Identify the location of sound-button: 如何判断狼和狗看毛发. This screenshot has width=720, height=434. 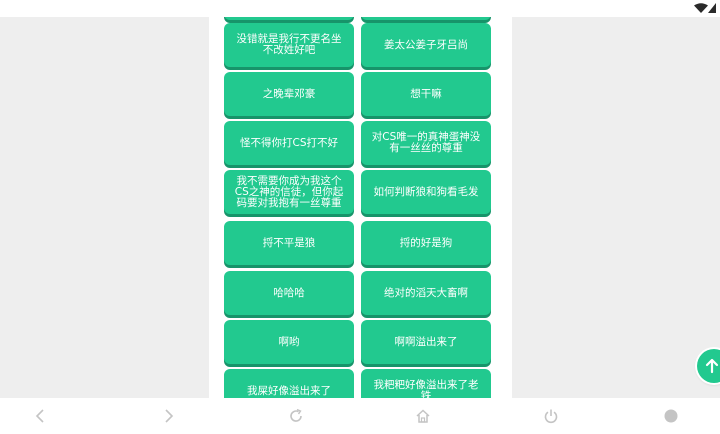
(426, 192).